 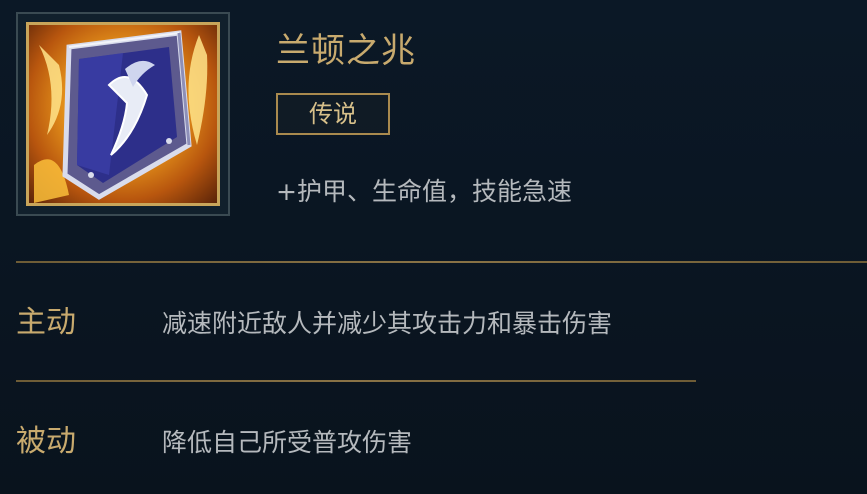 I want to click on item-icon-frame, so click(x=123, y=114).